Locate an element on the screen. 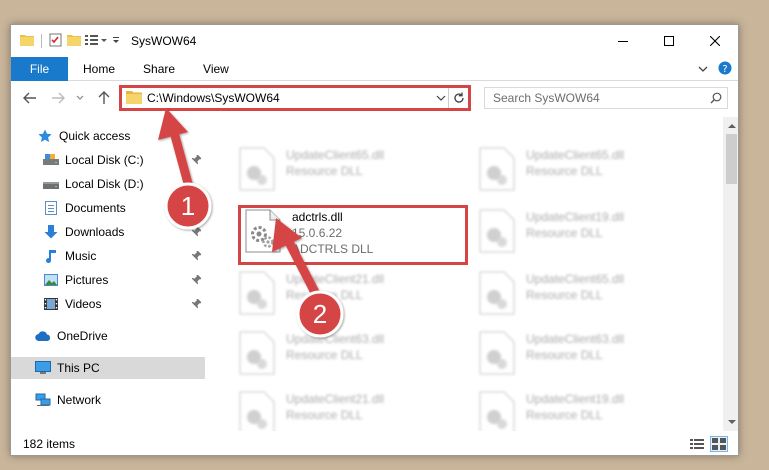 This screenshot has height=470, width=769. sidebar-item-documents: Documents is located at coordinates (108, 208).